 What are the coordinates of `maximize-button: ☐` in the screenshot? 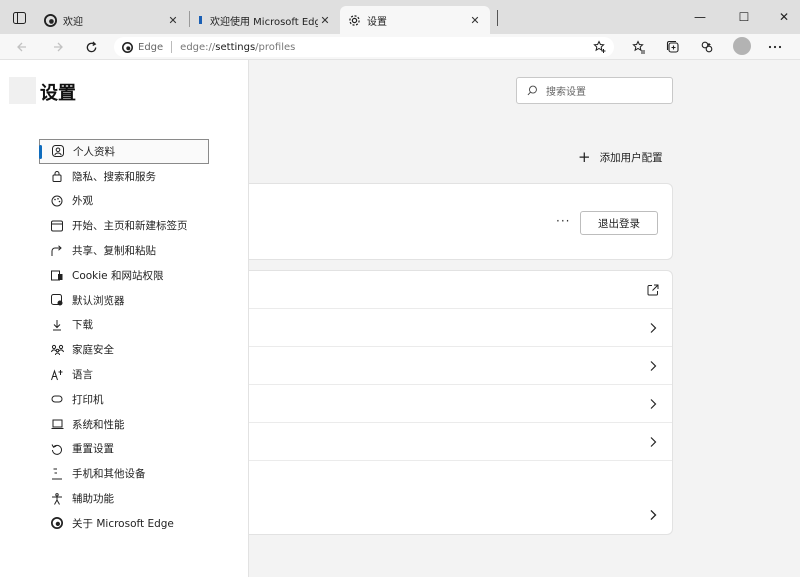 It's located at (744, 17).